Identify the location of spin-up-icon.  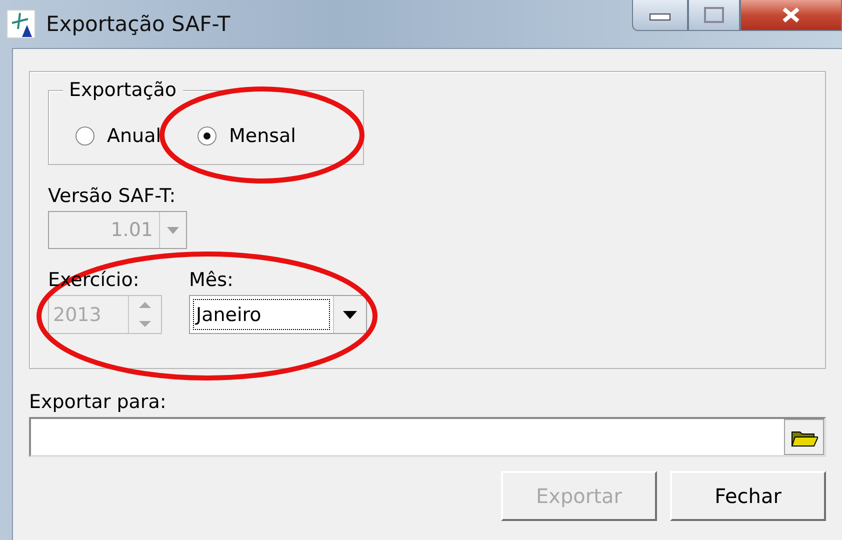
(145, 305).